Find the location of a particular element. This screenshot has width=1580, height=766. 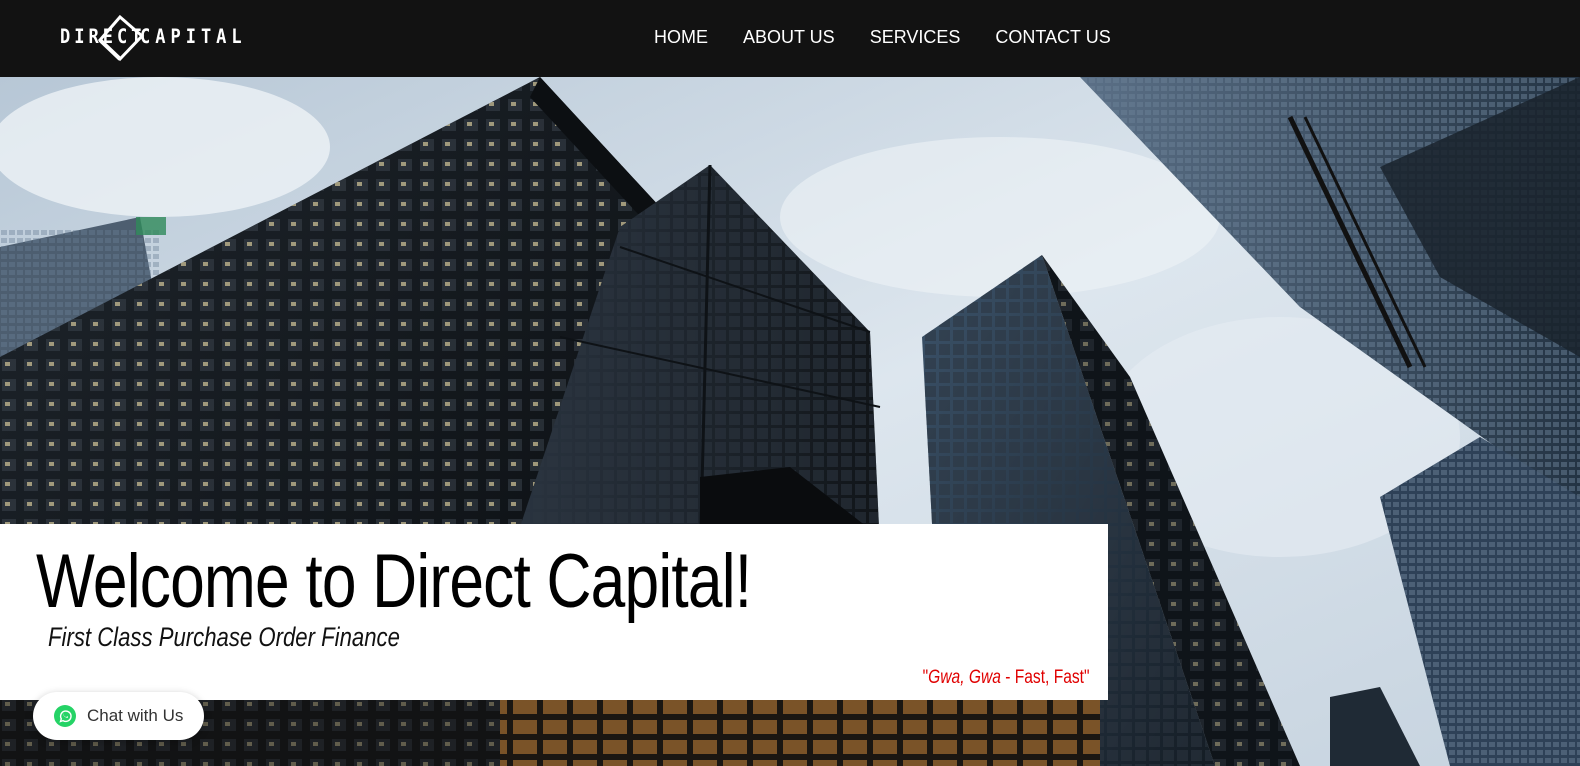

logo-text-capital: CAPITAL is located at coordinates (193, 37).